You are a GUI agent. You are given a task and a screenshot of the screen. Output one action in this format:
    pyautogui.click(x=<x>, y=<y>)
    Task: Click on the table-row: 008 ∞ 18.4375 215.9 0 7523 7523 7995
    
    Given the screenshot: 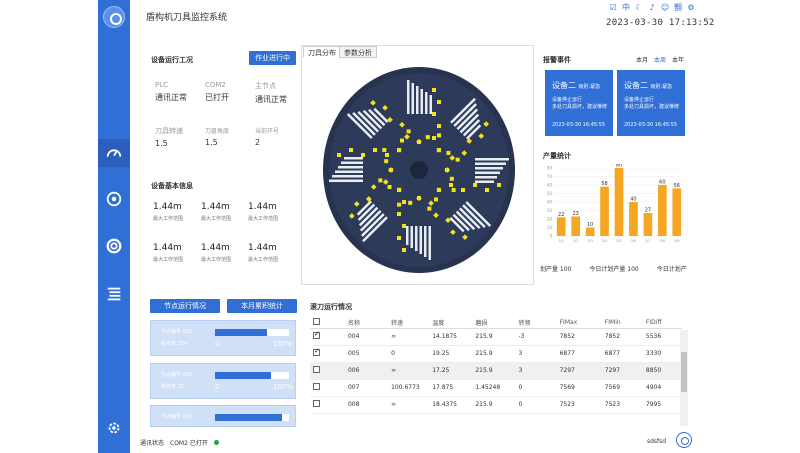 What is the action you would take?
    pyautogui.click(x=496, y=405)
    